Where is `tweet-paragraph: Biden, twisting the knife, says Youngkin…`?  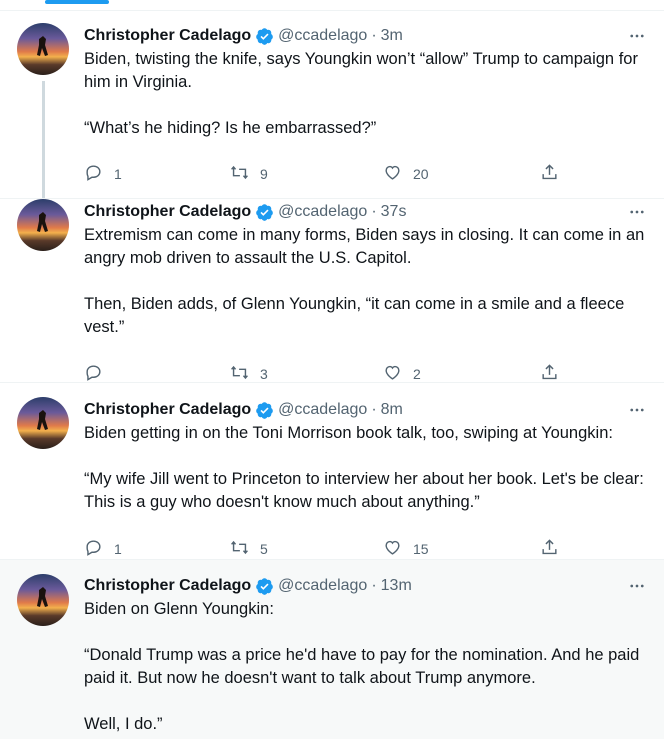 tweet-paragraph: Biden, twisting the knife, says Youngkin… is located at coordinates (361, 70).